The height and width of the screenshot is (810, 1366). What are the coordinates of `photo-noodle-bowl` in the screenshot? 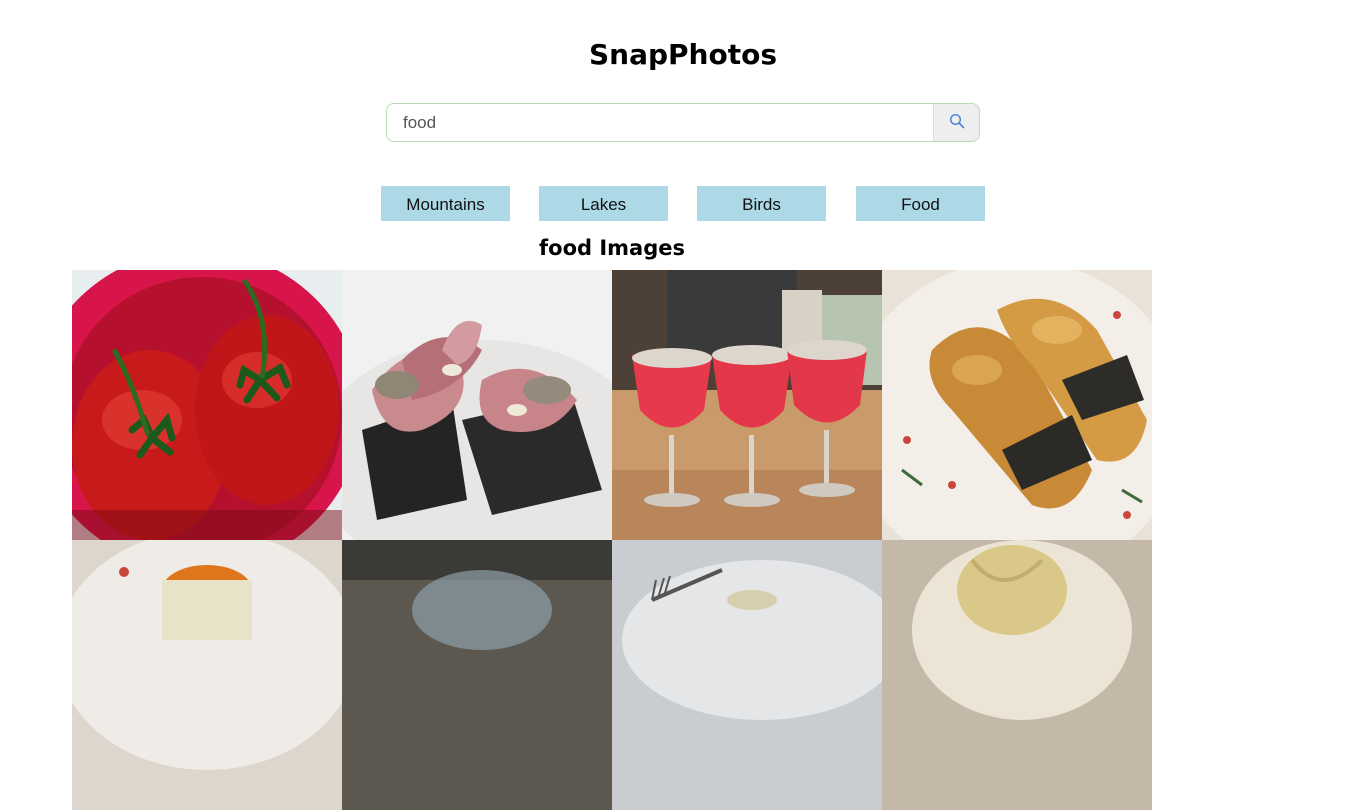 It's located at (1017, 675).